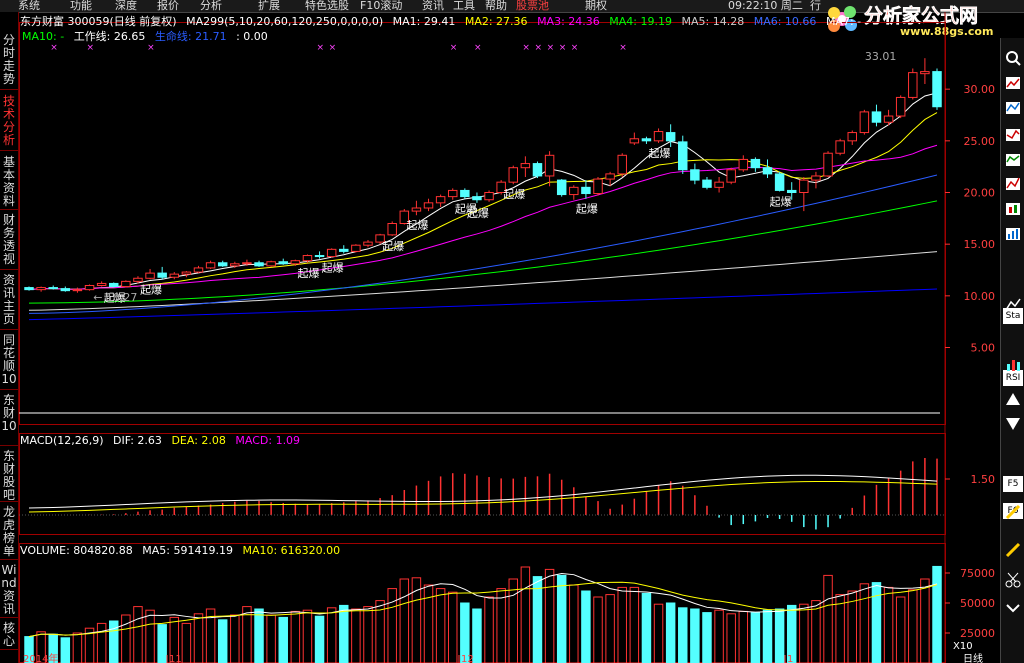  Describe the element at coordinates (9, 590) in the screenshot. I see `leftnav-item-9: Wind资讯` at that location.